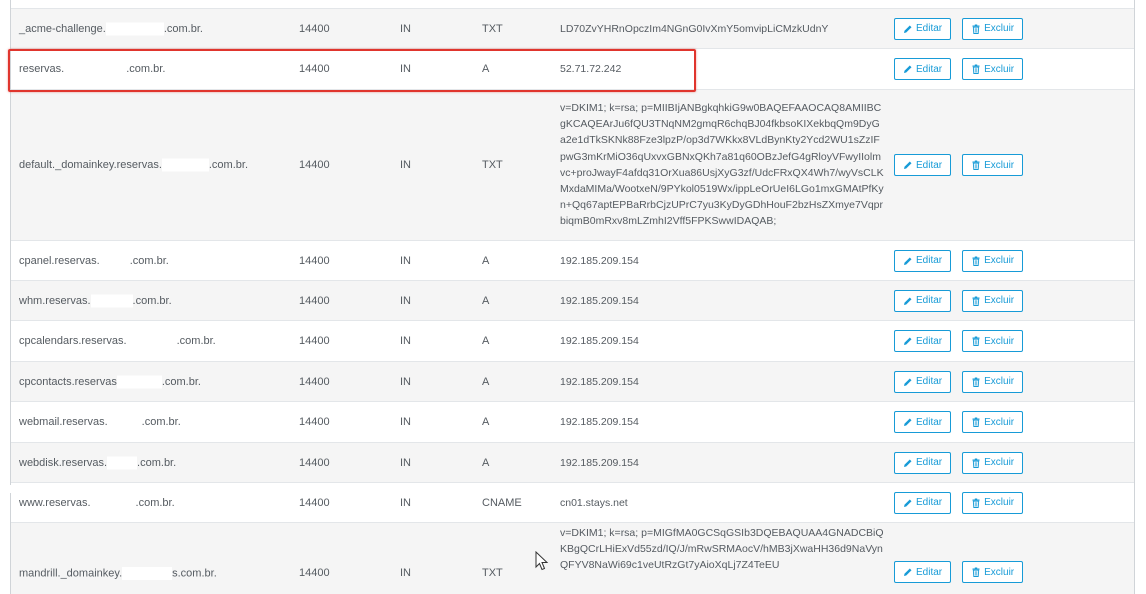 This screenshot has width=1146, height=594. Describe the element at coordinates (59, 260) in the screenshot. I see `record-name-prefix: cpanel.reservas.` at that location.